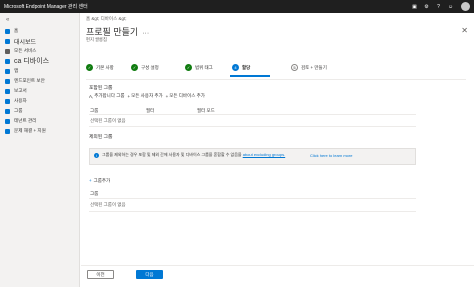 The height and width of the screenshot is (287, 474). Describe the element at coordinates (18, 110) in the screenshot. I see `sidebar-item-label: 그룹` at that location.